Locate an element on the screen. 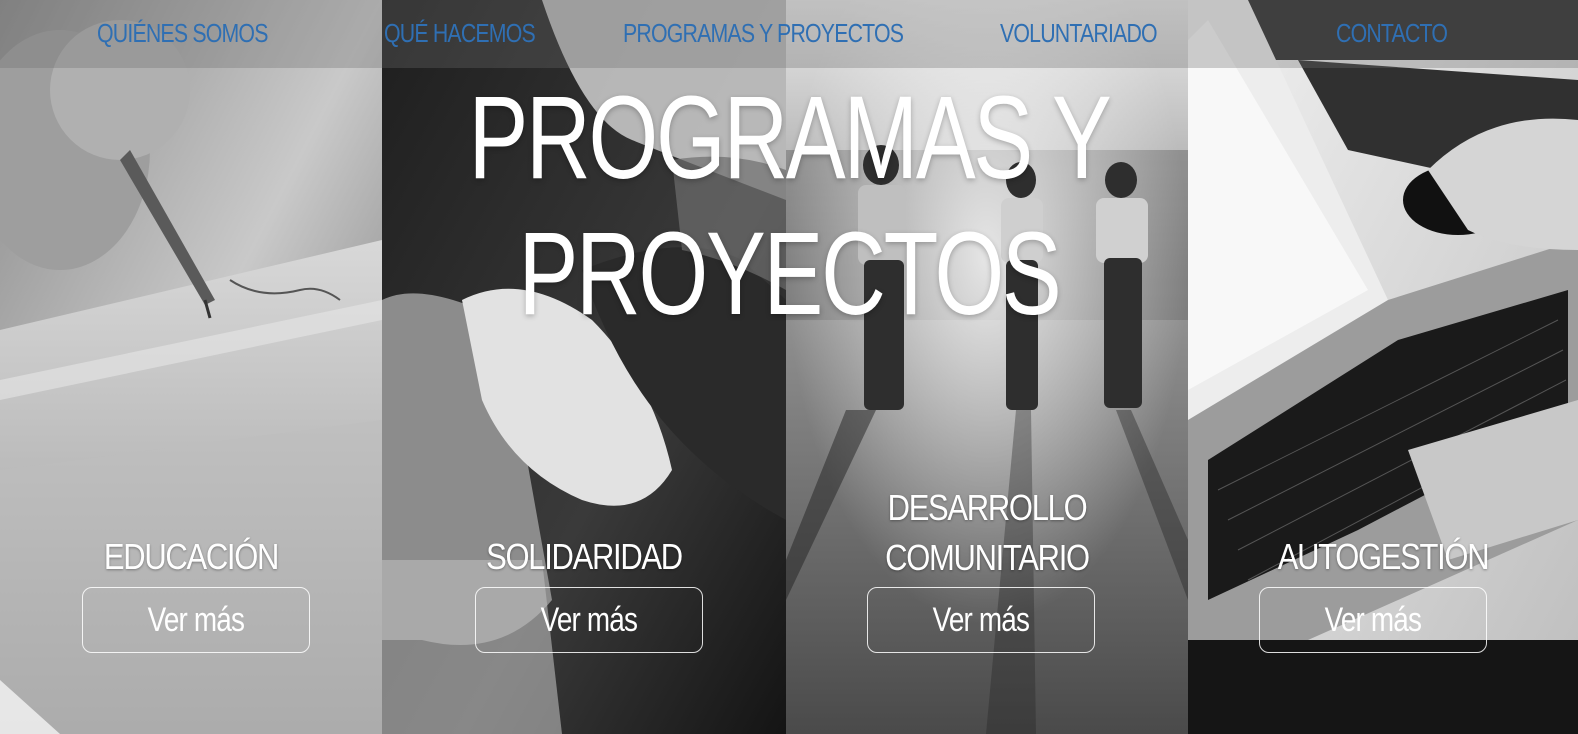 The width and height of the screenshot is (1578, 734). ver-mas-solidaridad-button: Ver más is located at coordinates (589, 620).